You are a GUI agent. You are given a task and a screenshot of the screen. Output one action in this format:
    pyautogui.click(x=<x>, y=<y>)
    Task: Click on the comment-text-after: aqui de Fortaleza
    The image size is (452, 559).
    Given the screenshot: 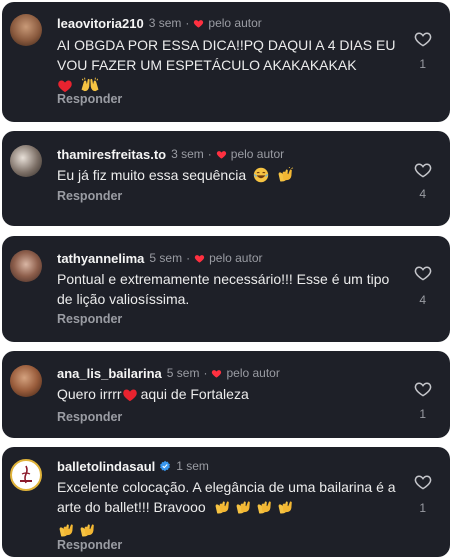 What is the action you would take?
    pyautogui.click(x=194, y=394)
    